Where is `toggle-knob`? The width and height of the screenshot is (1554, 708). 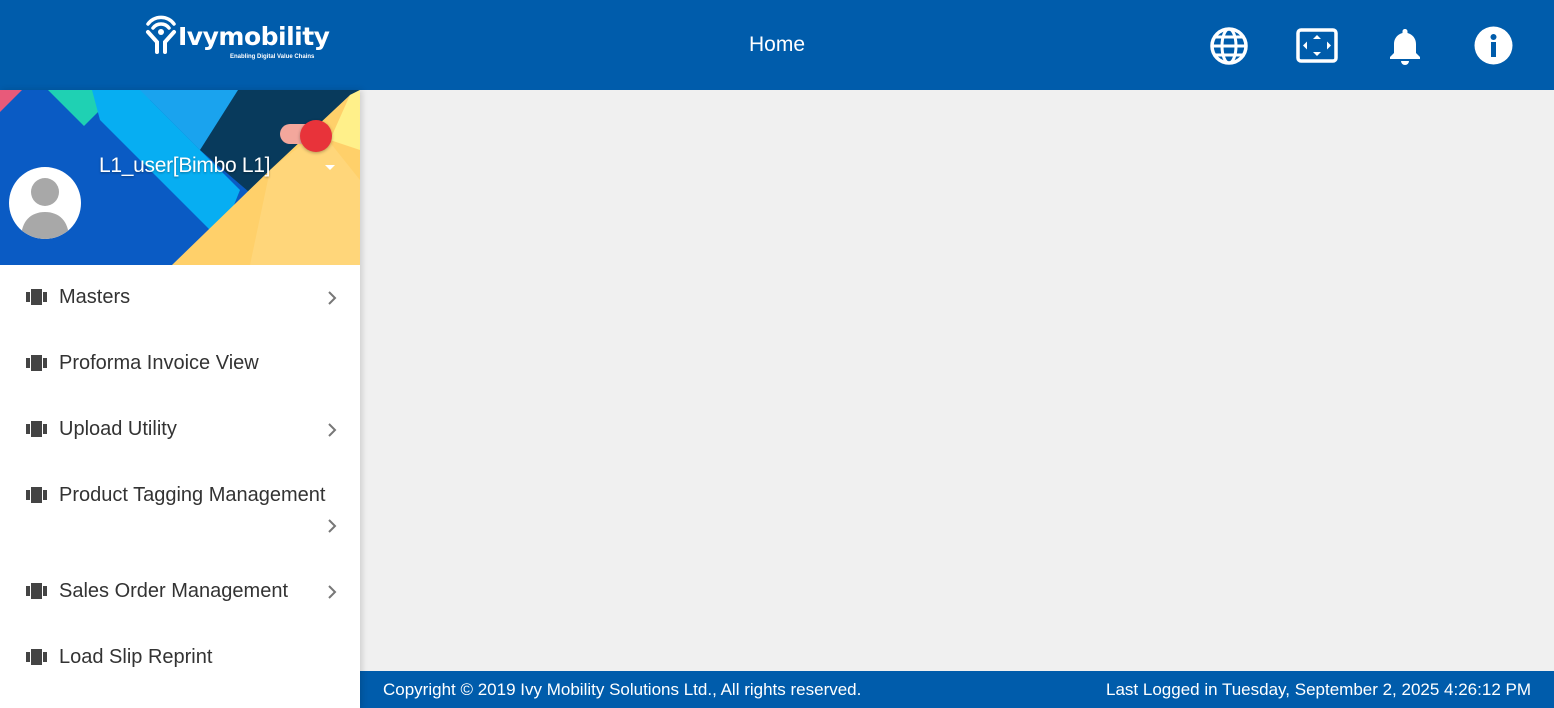
toggle-knob is located at coordinates (316, 136).